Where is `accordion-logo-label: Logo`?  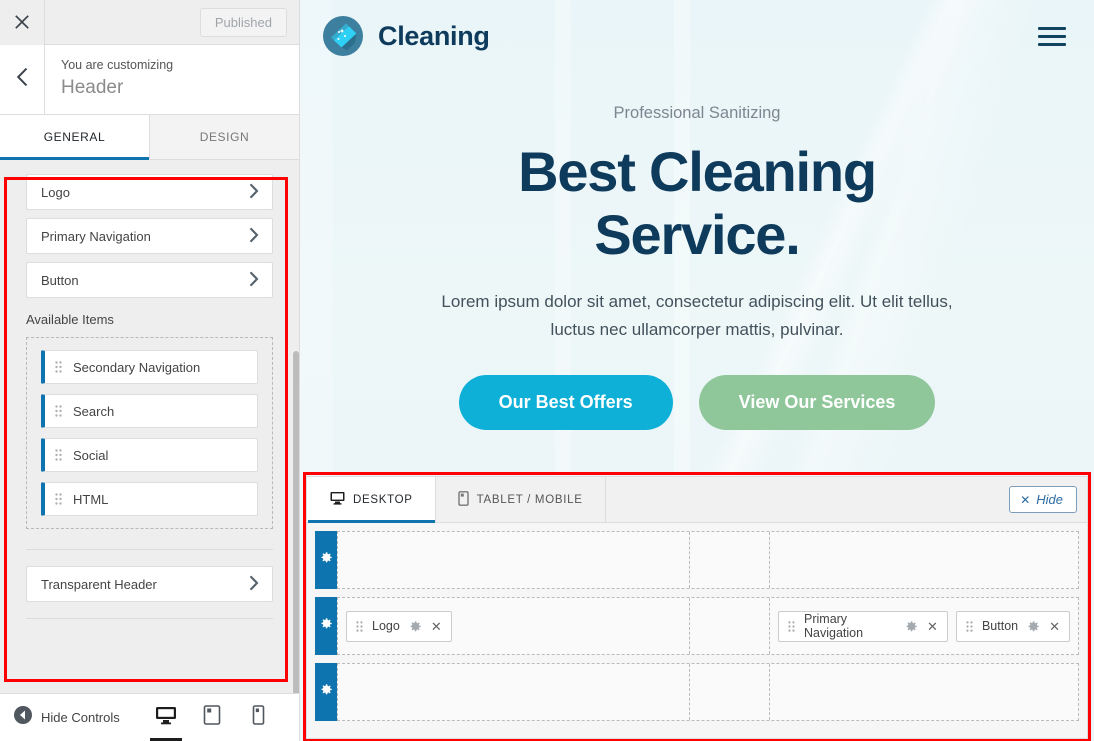
accordion-logo-label: Logo is located at coordinates (55, 192).